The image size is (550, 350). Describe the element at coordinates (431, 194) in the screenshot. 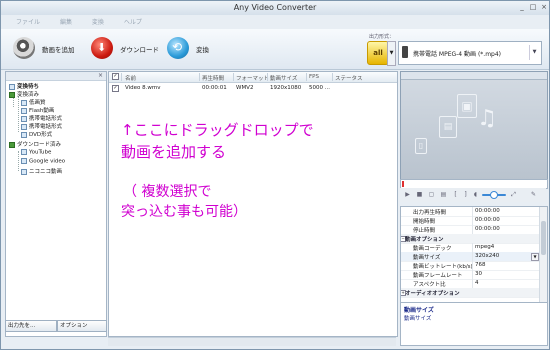

I see `snapshot-icon: ▢` at that location.